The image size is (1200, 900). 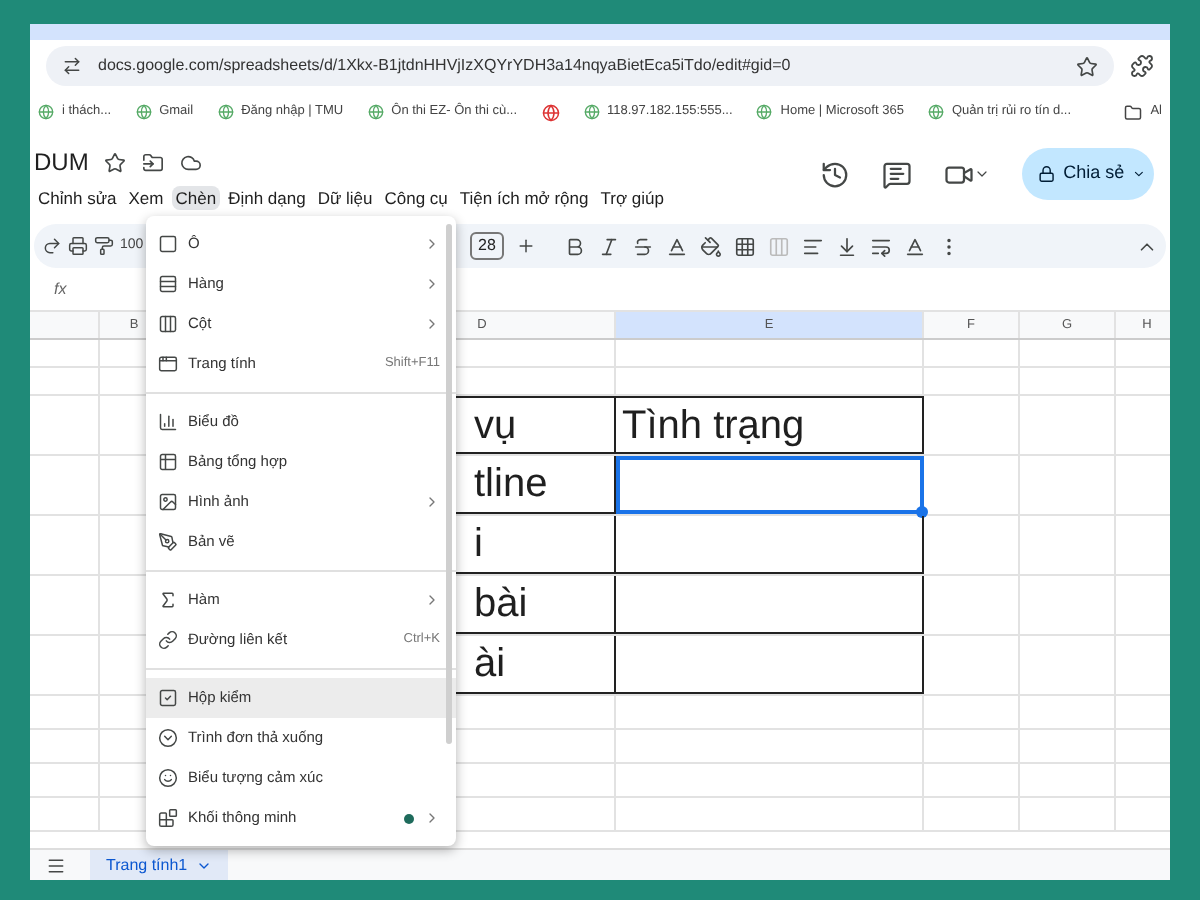 I want to click on table-cell-text: tline, so click(x=511, y=485).